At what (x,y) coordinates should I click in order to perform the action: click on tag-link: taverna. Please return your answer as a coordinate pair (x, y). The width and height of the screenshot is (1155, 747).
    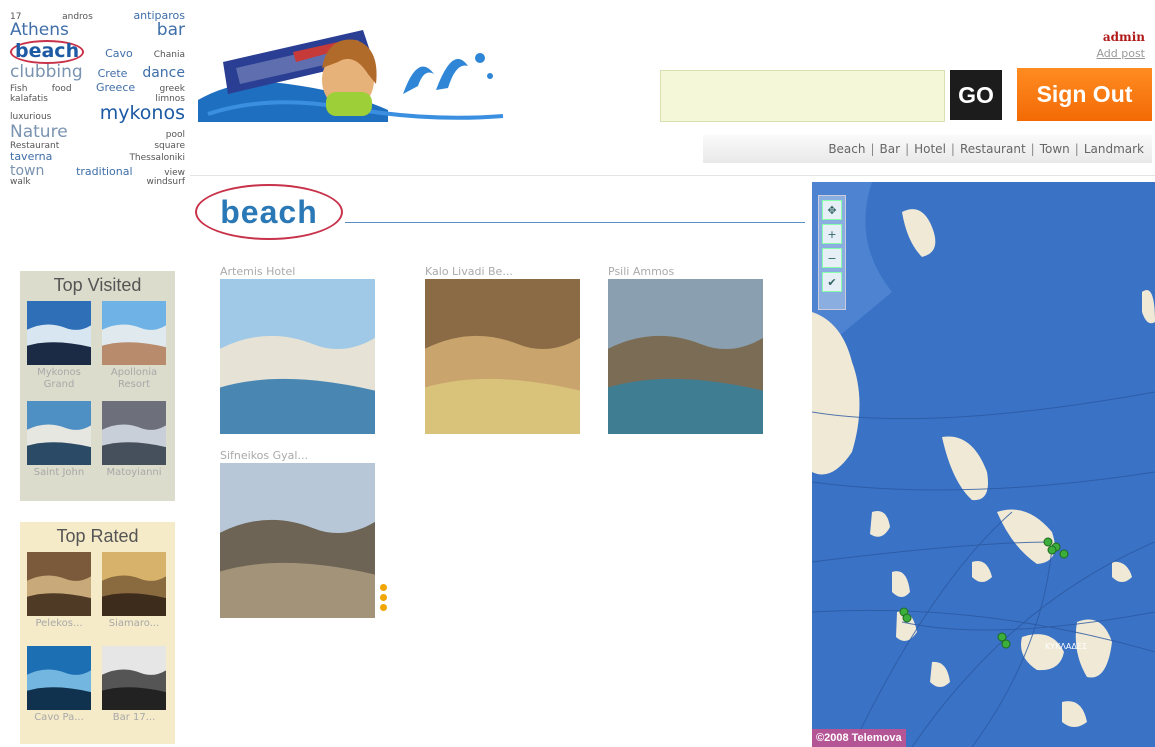
    Looking at the image, I should click on (31, 157).